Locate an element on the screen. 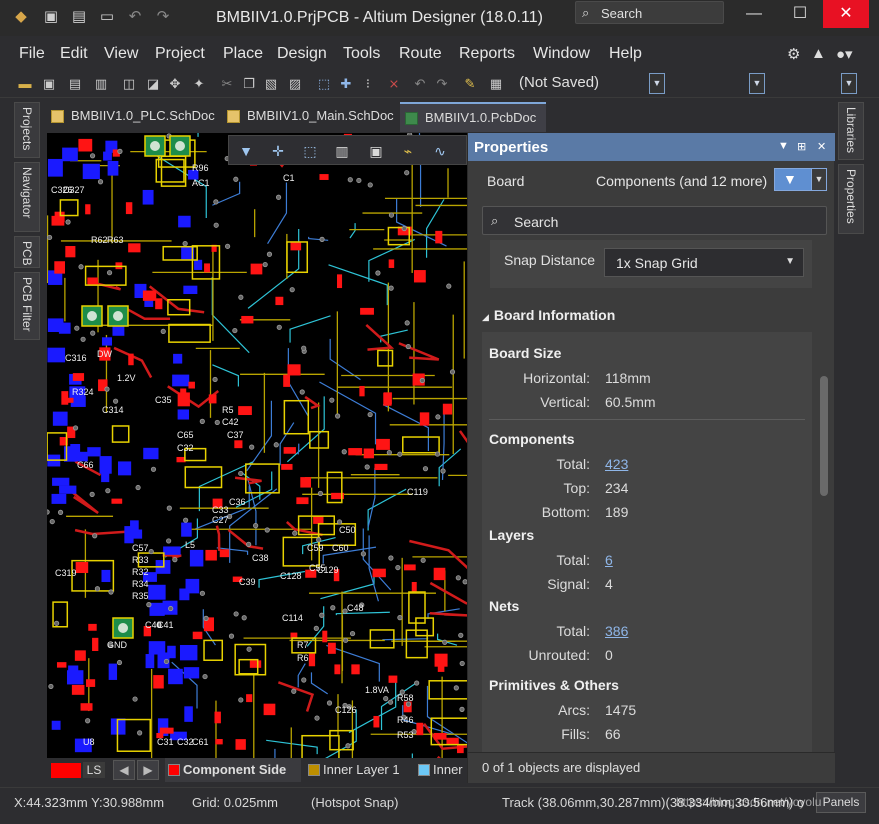 The image size is (879, 824). selection-filter-dropdown: ▼ is located at coordinates (819, 179).